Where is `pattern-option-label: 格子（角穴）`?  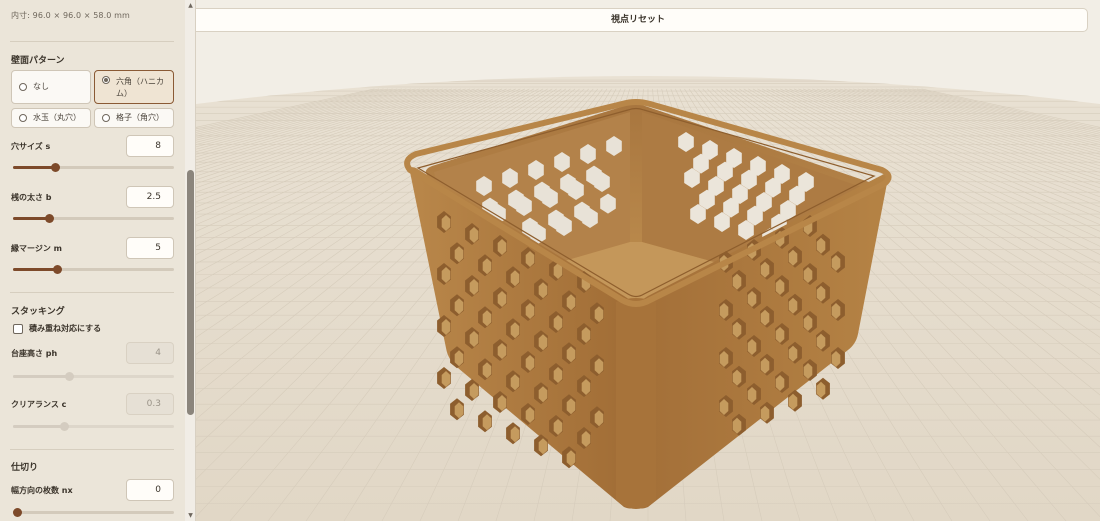 pattern-option-label: 格子（角穴） is located at coordinates (140, 117).